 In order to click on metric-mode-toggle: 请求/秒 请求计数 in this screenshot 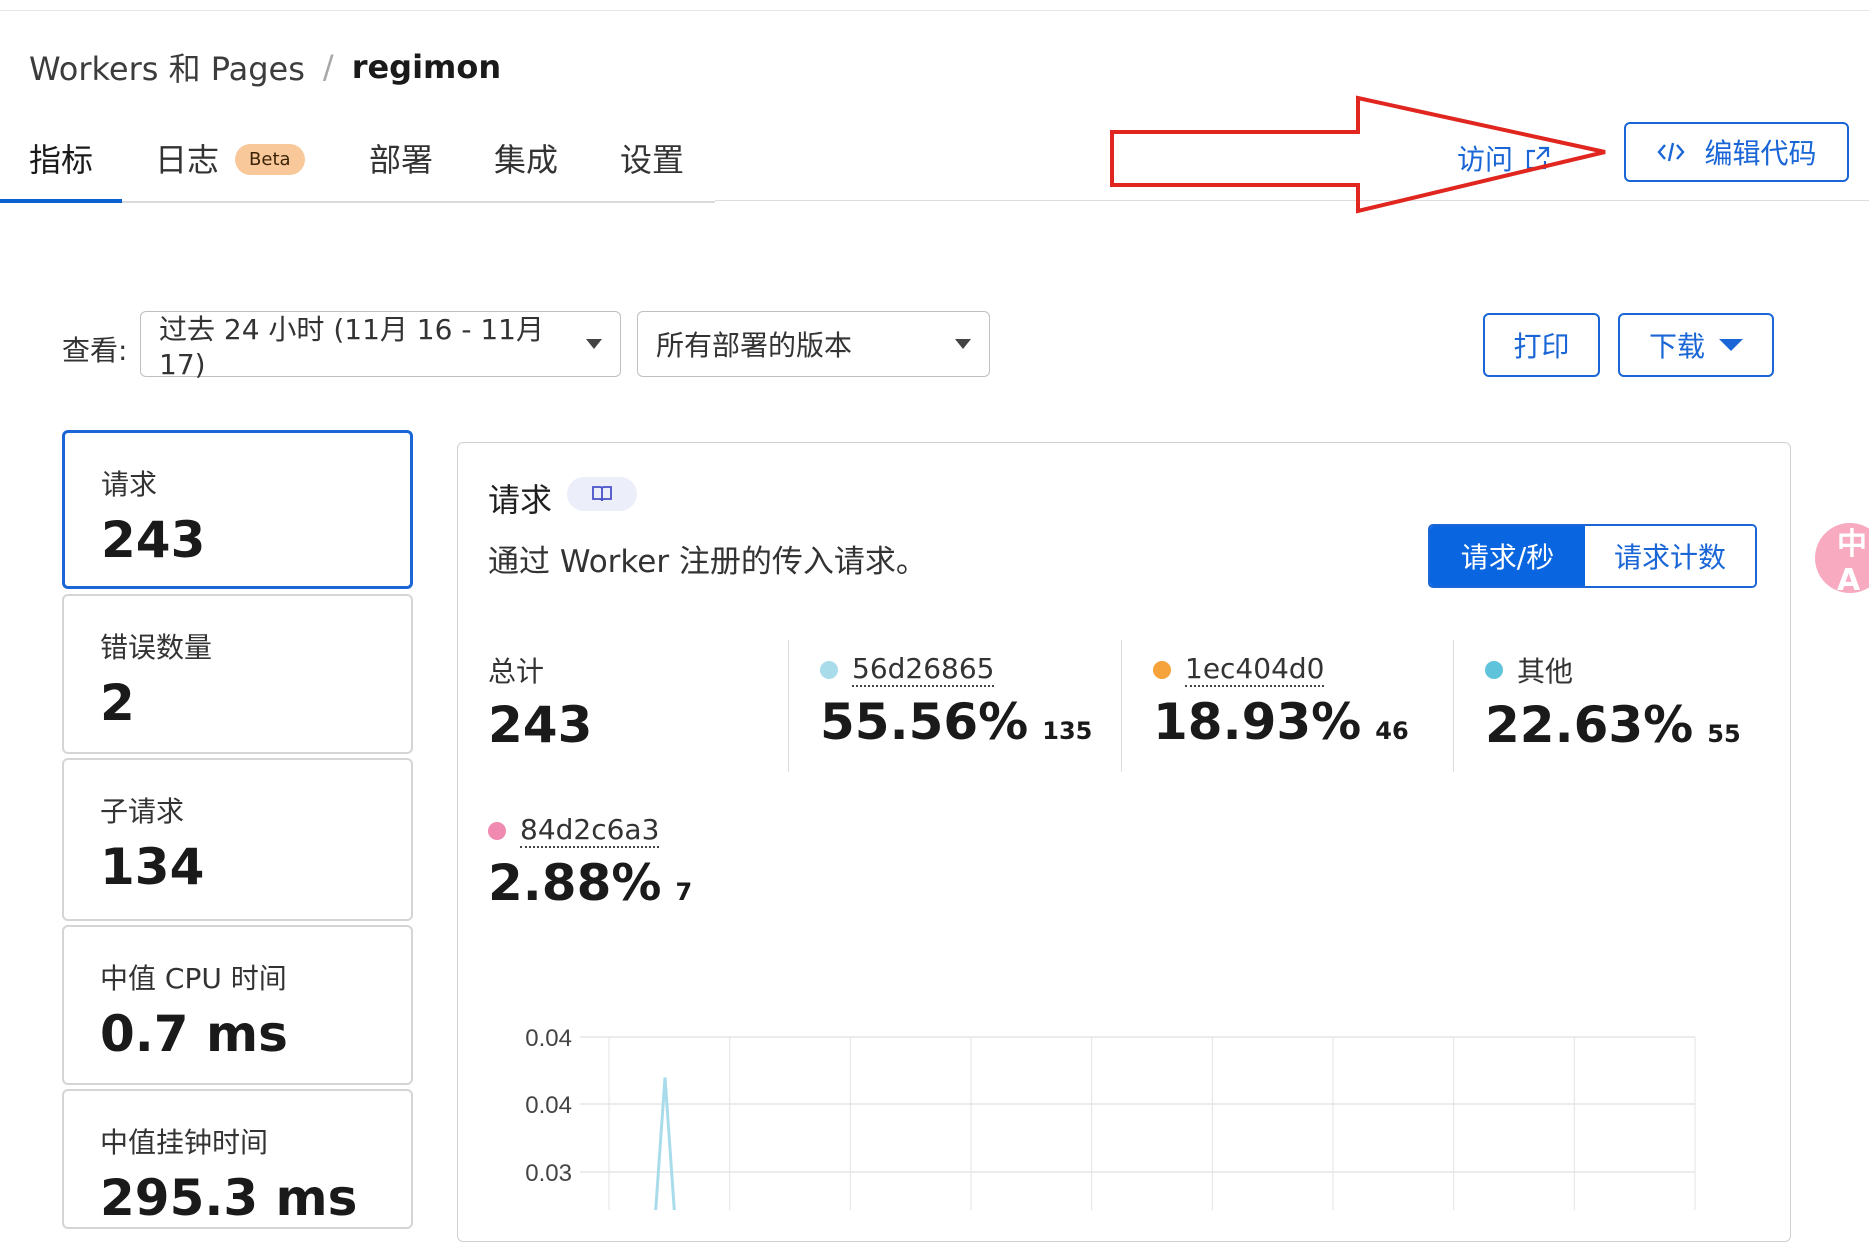, I will do `click(1592, 556)`.